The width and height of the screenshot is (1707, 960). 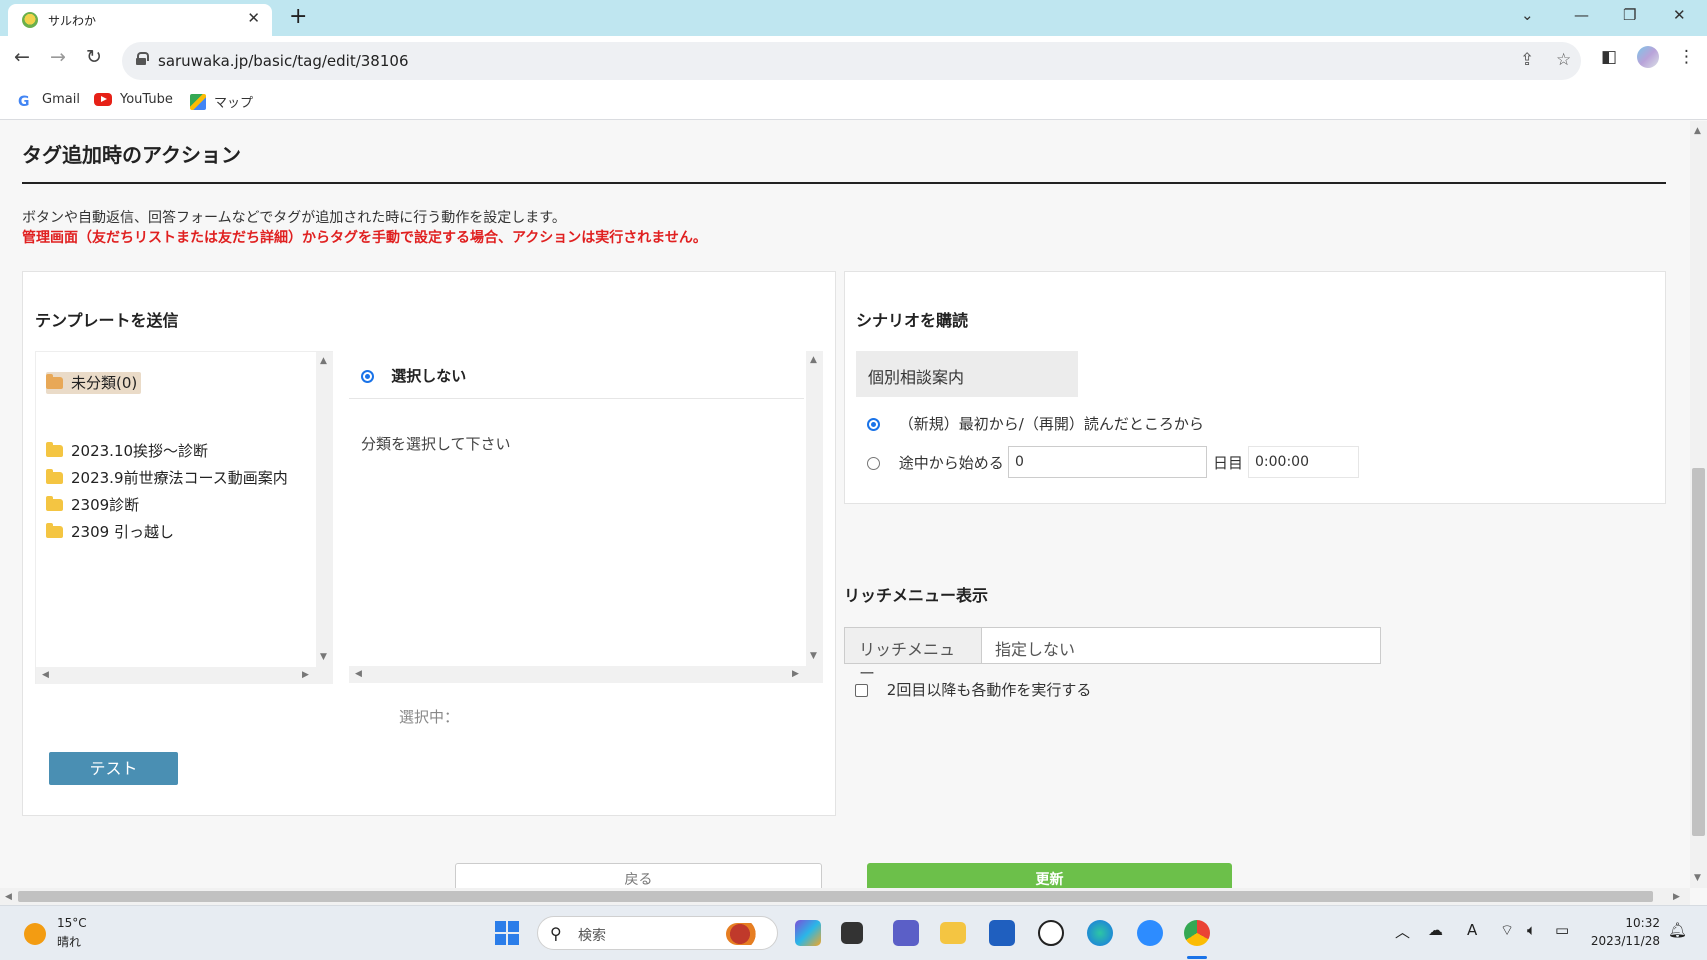 What do you see at coordinates (873, 463) in the screenshot?
I see `radio-unselected` at bounding box center [873, 463].